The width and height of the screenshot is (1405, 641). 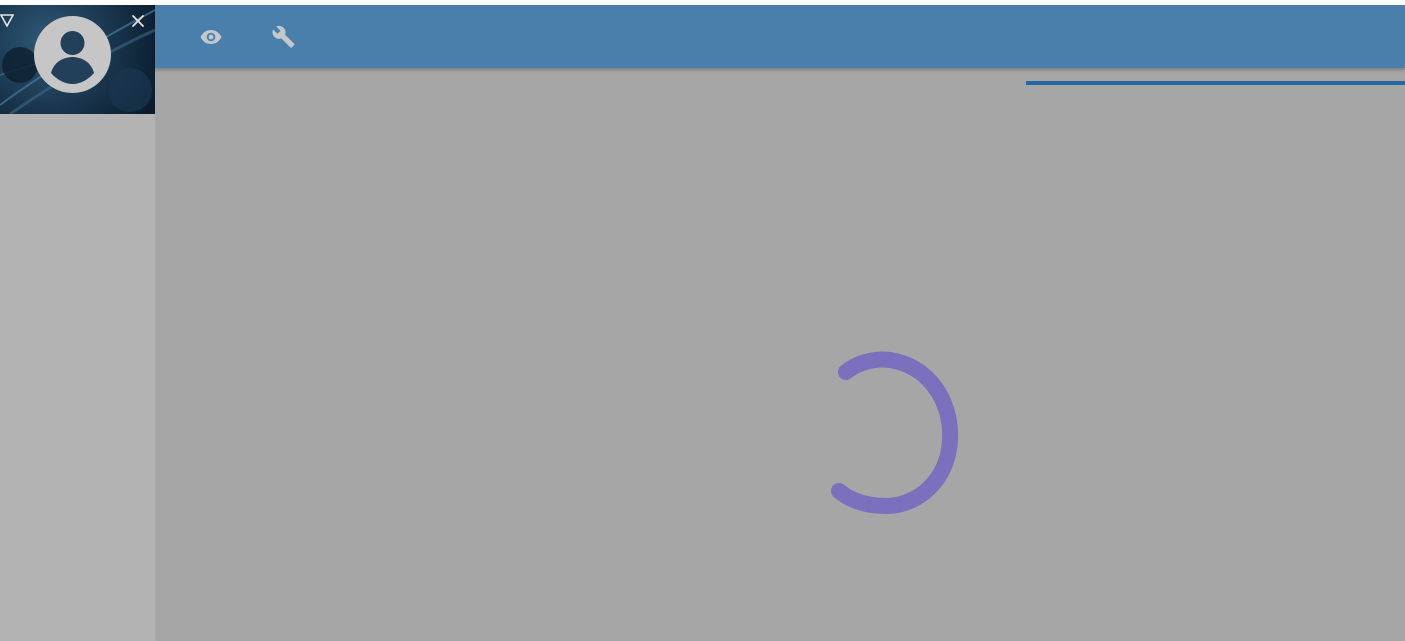 What do you see at coordinates (138, 21) in the screenshot?
I see `close-icon` at bounding box center [138, 21].